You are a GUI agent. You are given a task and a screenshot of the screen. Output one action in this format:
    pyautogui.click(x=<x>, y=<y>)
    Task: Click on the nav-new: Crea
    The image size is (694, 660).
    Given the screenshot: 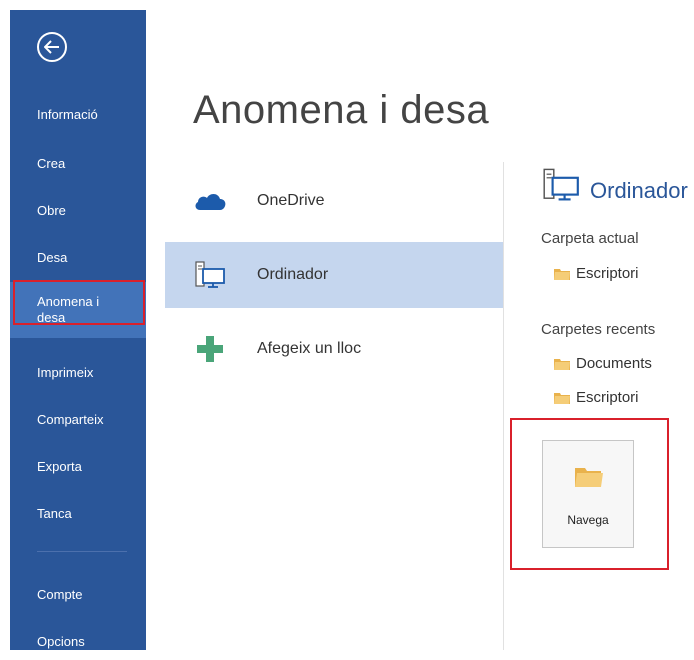 What is the action you would take?
    pyautogui.click(x=78, y=164)
    